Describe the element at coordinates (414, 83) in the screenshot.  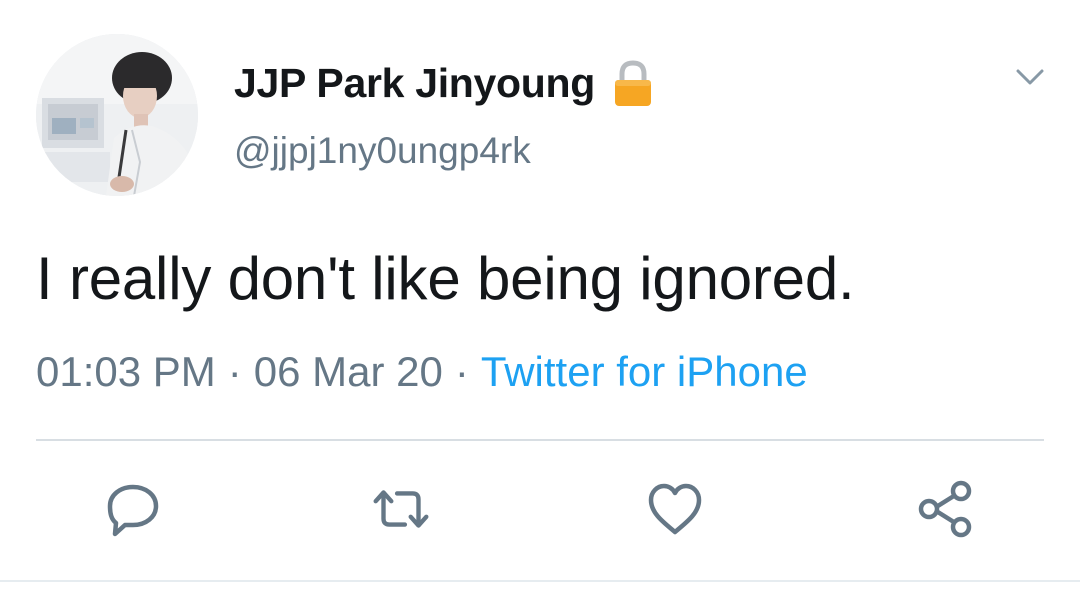
I see `display-name: JJP Park Jinyoung` at that location.